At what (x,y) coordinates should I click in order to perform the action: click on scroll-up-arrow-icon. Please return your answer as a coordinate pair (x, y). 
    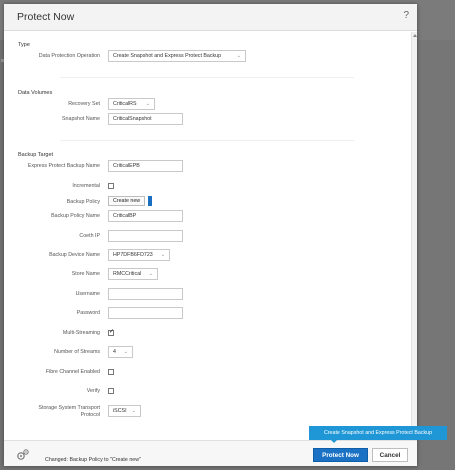
    Looking at the image, I should click on (415, 35).